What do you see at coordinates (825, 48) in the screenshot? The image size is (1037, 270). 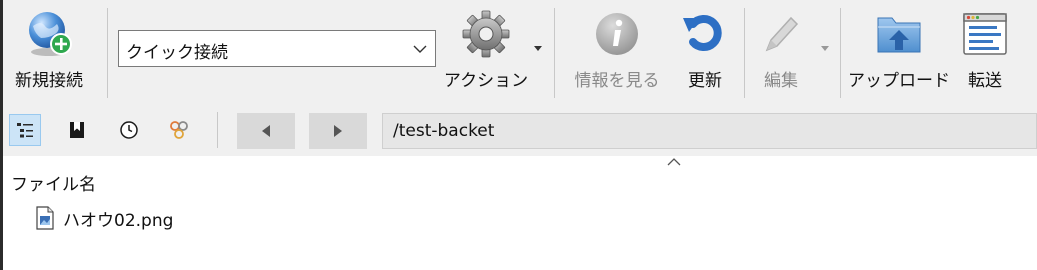 I see `edit-dropdown-caret` at bounding box center [825, 48].